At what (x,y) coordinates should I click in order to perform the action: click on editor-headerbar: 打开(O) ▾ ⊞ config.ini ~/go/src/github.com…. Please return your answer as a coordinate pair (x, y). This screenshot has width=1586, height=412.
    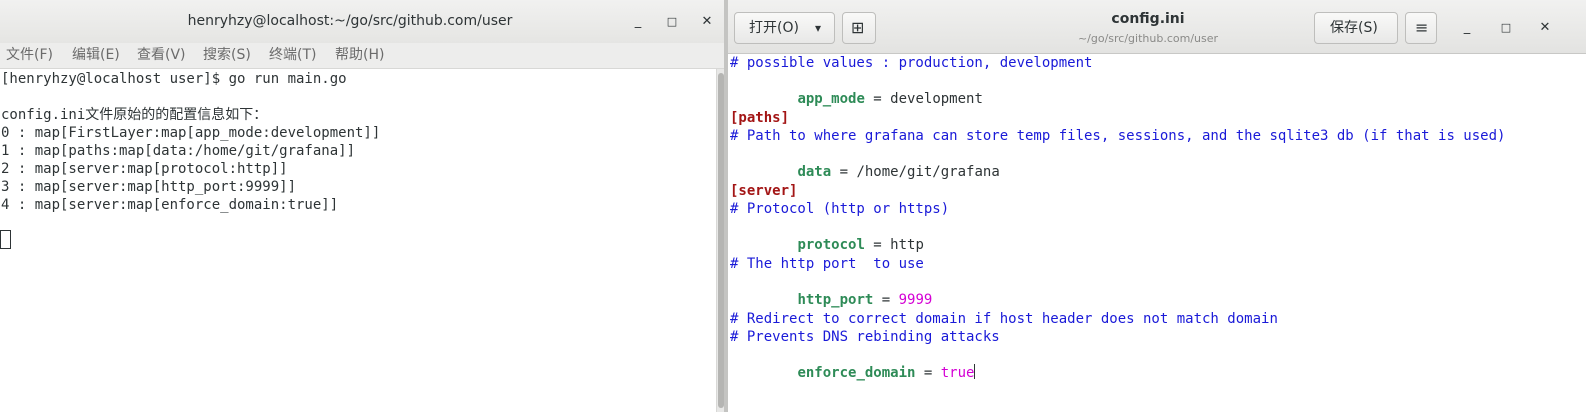
    Looking at the image, I should click on (1157, 27).